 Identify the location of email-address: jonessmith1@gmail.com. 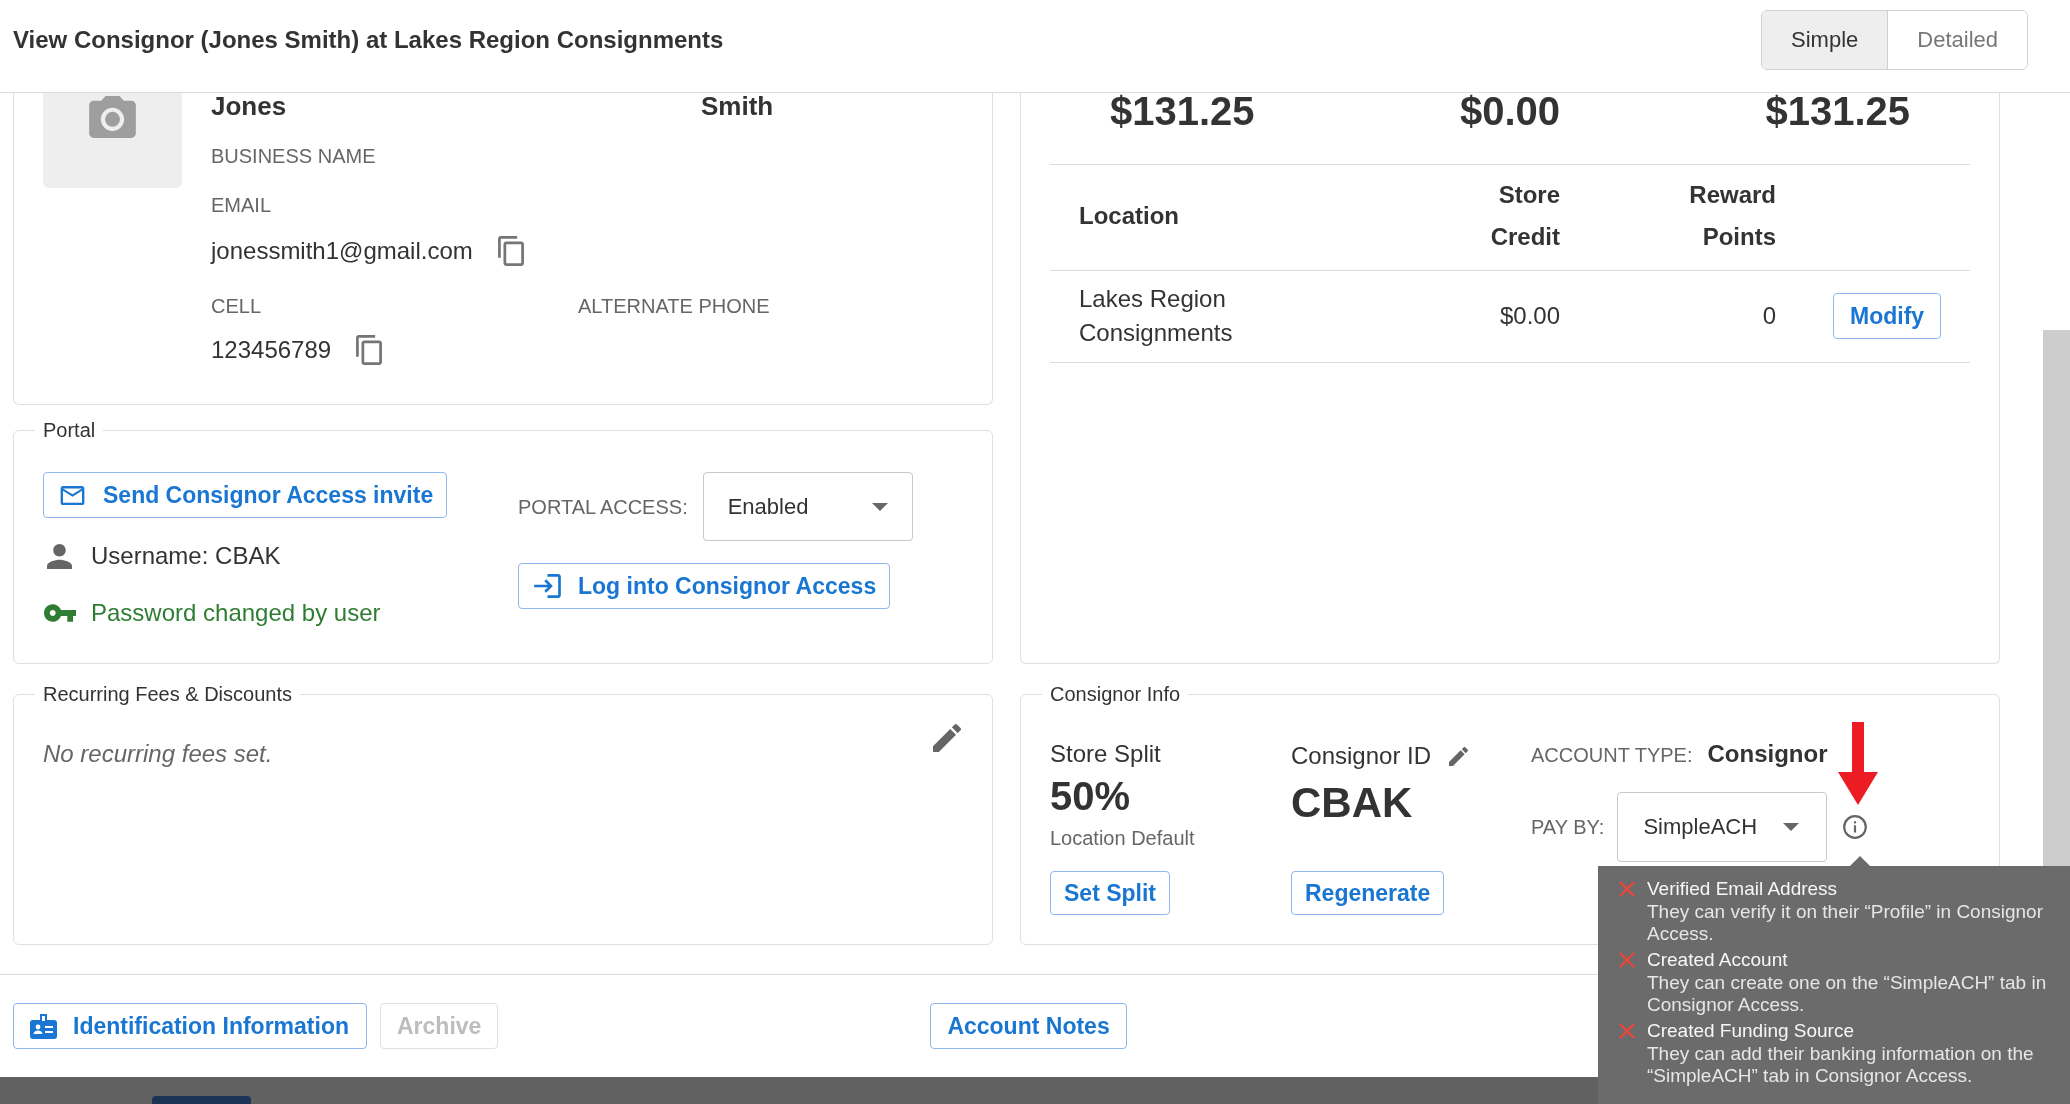
(342, 251).